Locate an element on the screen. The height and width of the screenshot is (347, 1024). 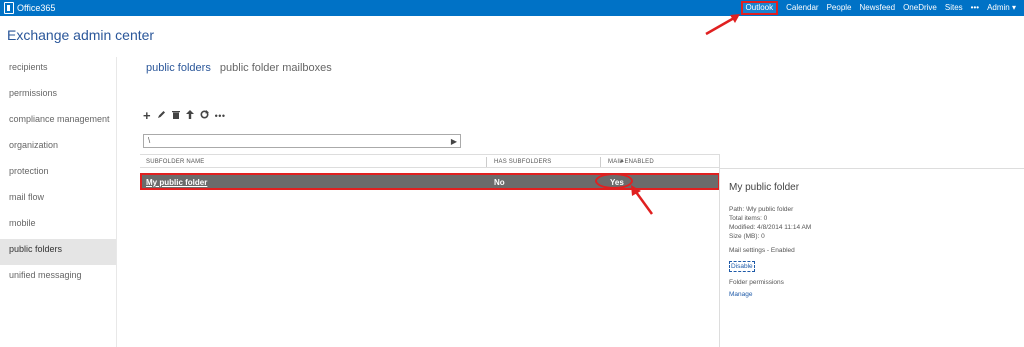
search-go-icon: ▶ is located at coordinates (454, 142).